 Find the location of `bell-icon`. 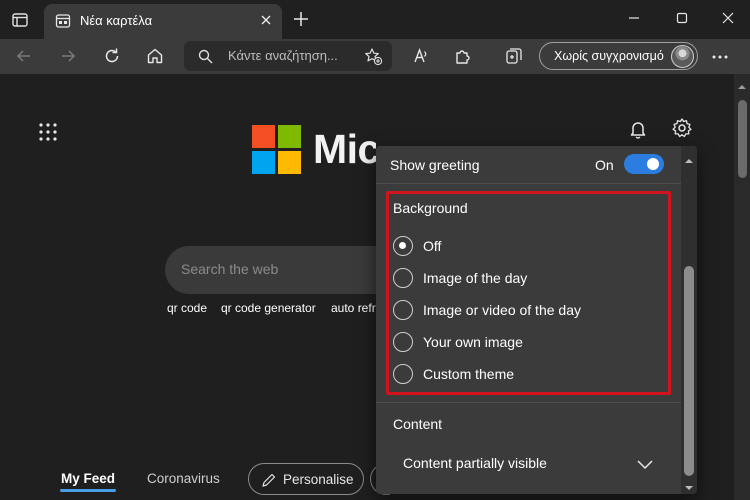

bell-icon is located at coordinates (638, 129).